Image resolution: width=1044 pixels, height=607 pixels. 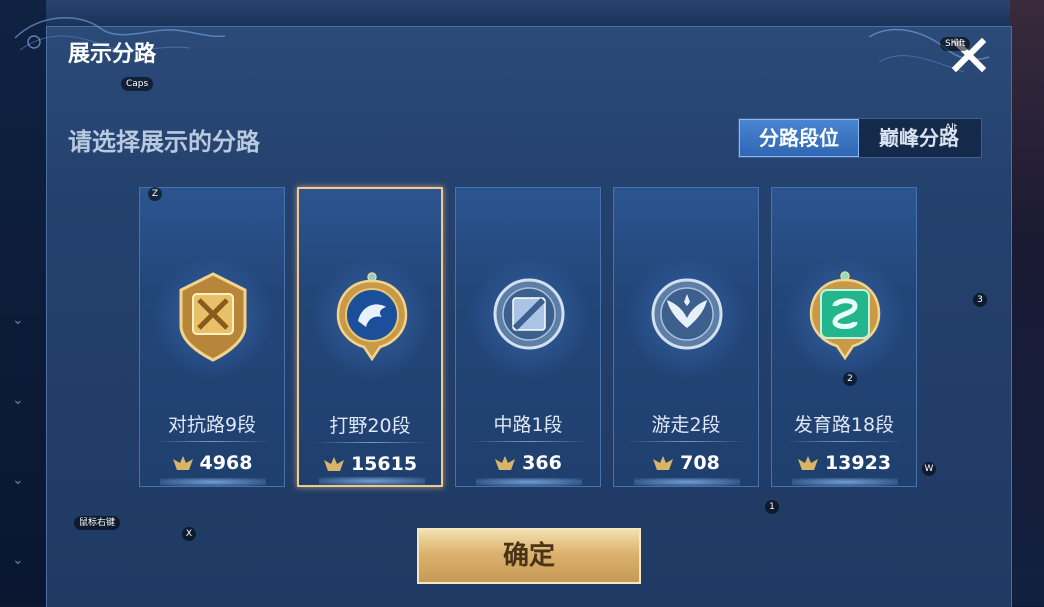 I want to click on role-card-jungle: 打野20段 15615, so click(x=370, y=337).